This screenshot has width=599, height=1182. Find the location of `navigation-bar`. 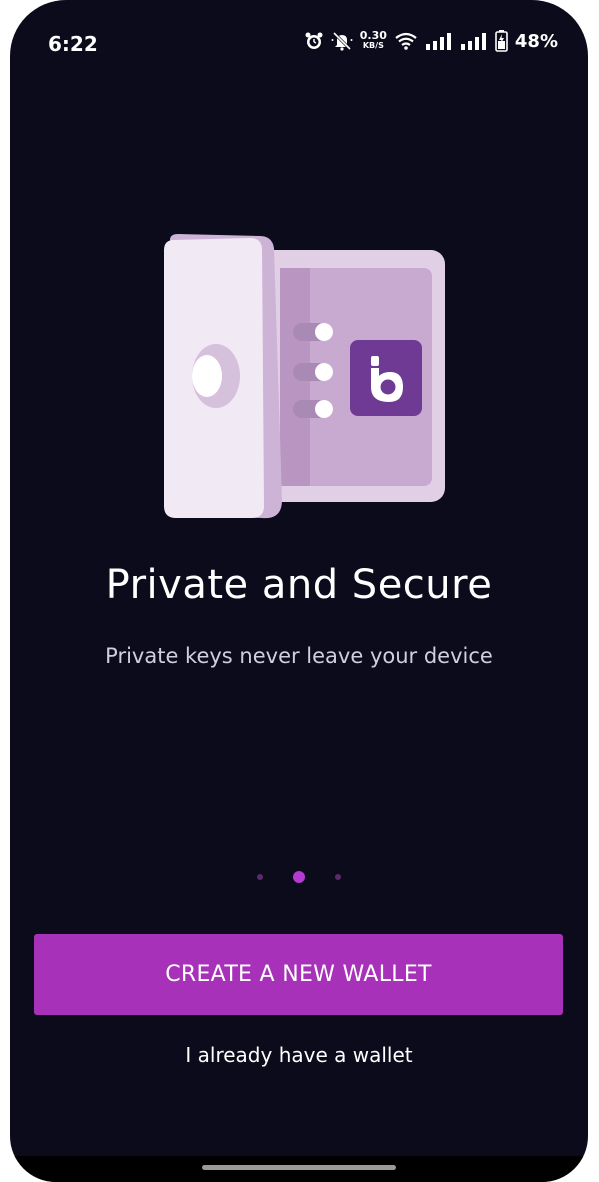

navigation-bar is located at coordinates (299, 1169).